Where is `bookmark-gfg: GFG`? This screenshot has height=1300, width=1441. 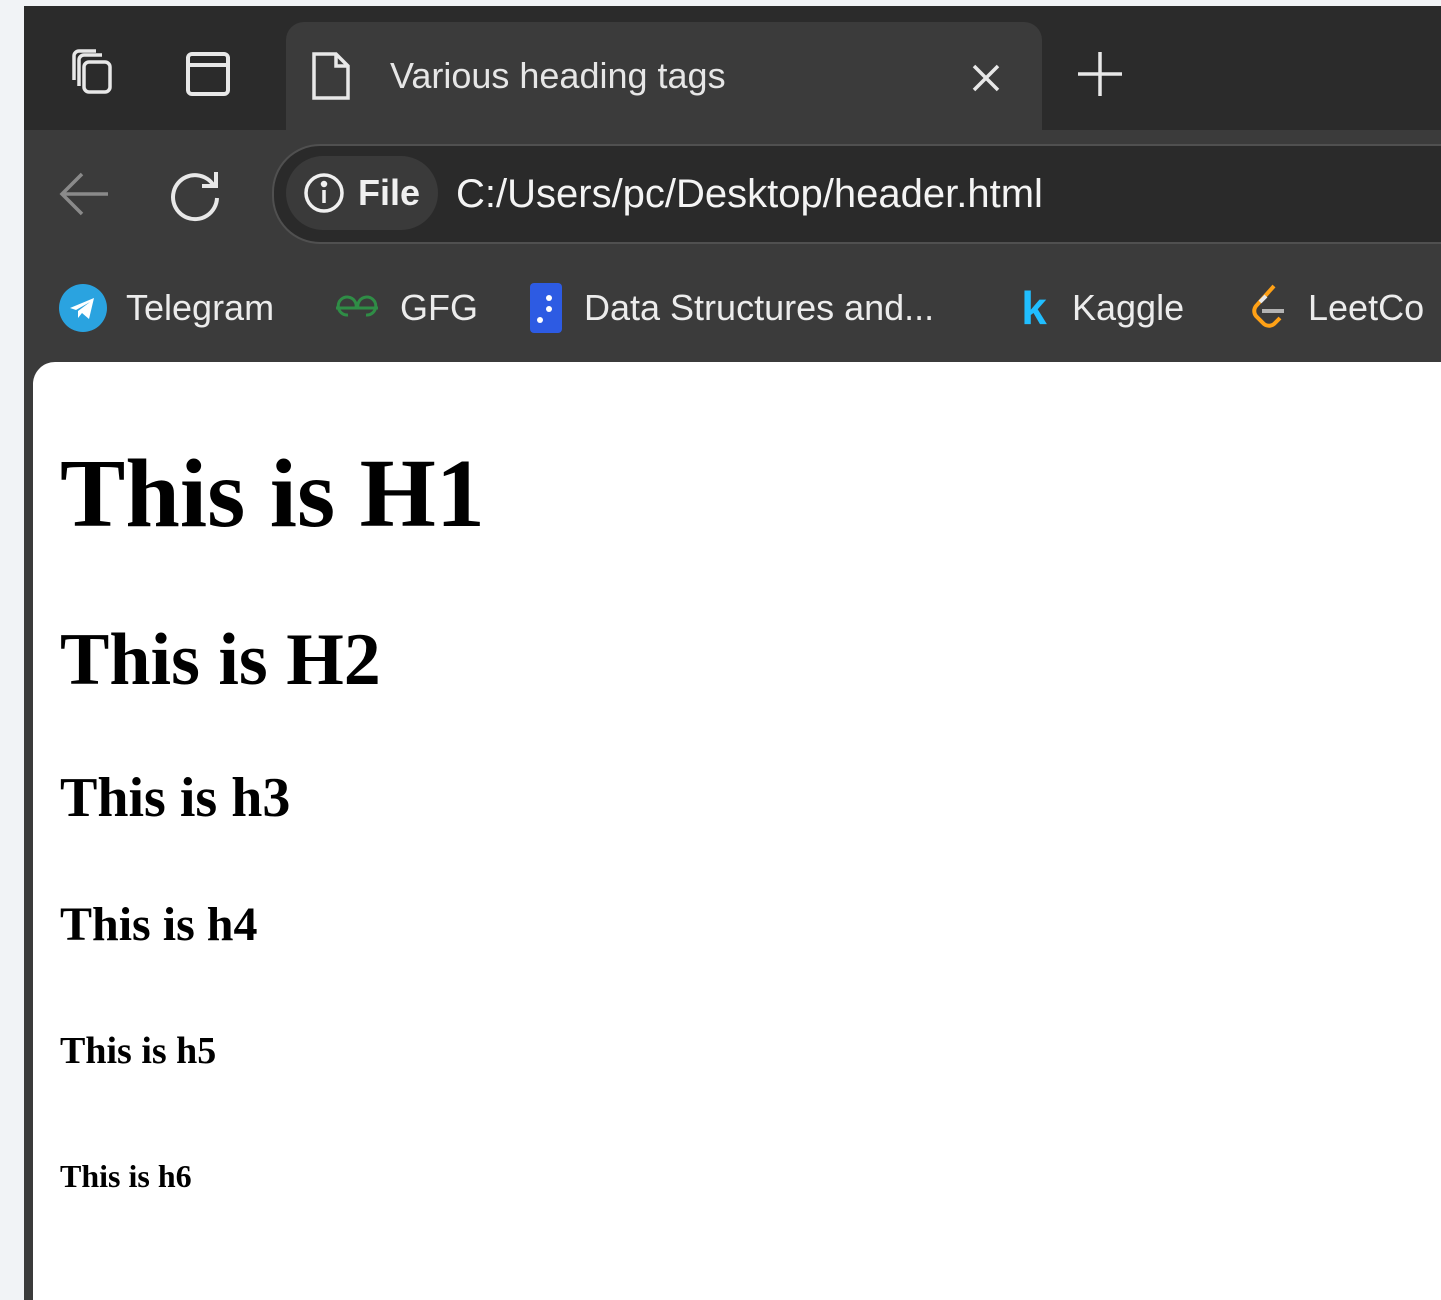
bookmark-gfg: GFG is located at coordinates (405, 308).